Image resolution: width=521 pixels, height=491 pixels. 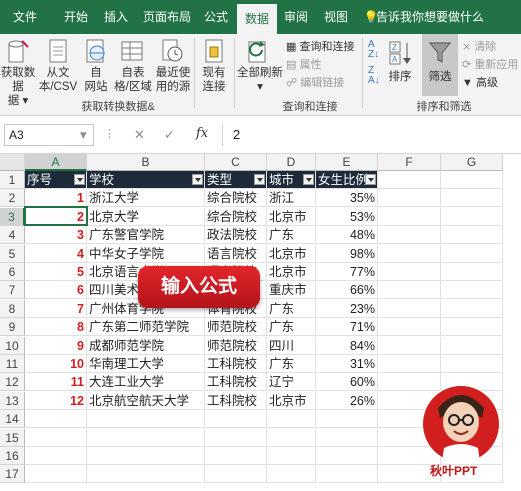 What do you see at coordinates (56, 162) in the screenshot?
I see `column-header-a: A` at bounding box center [56, 162].